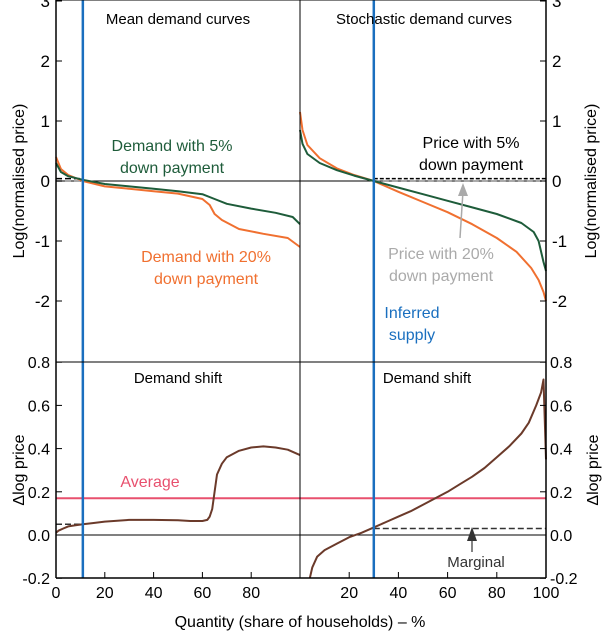 The height and width of the screenshot is (639, 606). What do you see at coordinates (39, 406) in the screenshot?
I see `y-tick-label-left: 0.6` at bounding box center [39, 406].